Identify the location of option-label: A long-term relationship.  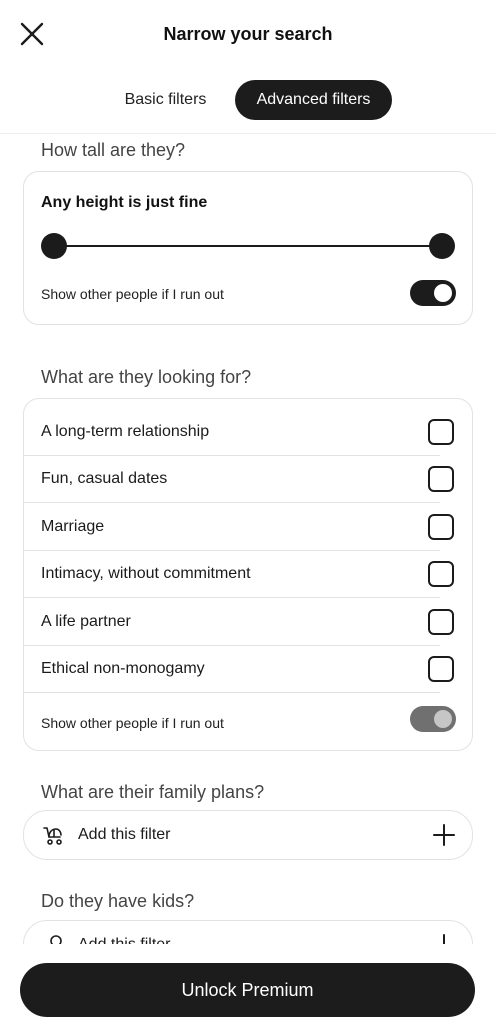
(125, 431).